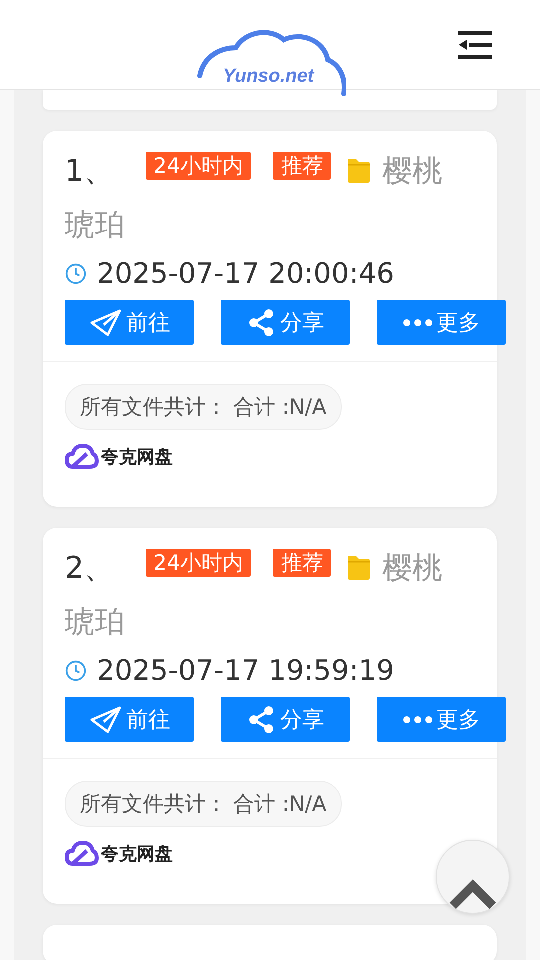 This screenshot has height=960, width=540. I want to click on logo-text: Yunso.net, so click(268, 77).